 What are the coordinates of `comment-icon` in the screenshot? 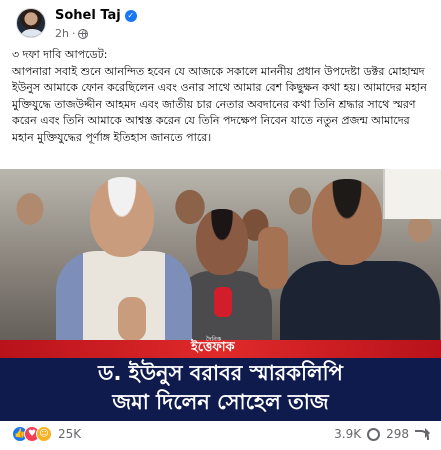 It's located at (374, 434).